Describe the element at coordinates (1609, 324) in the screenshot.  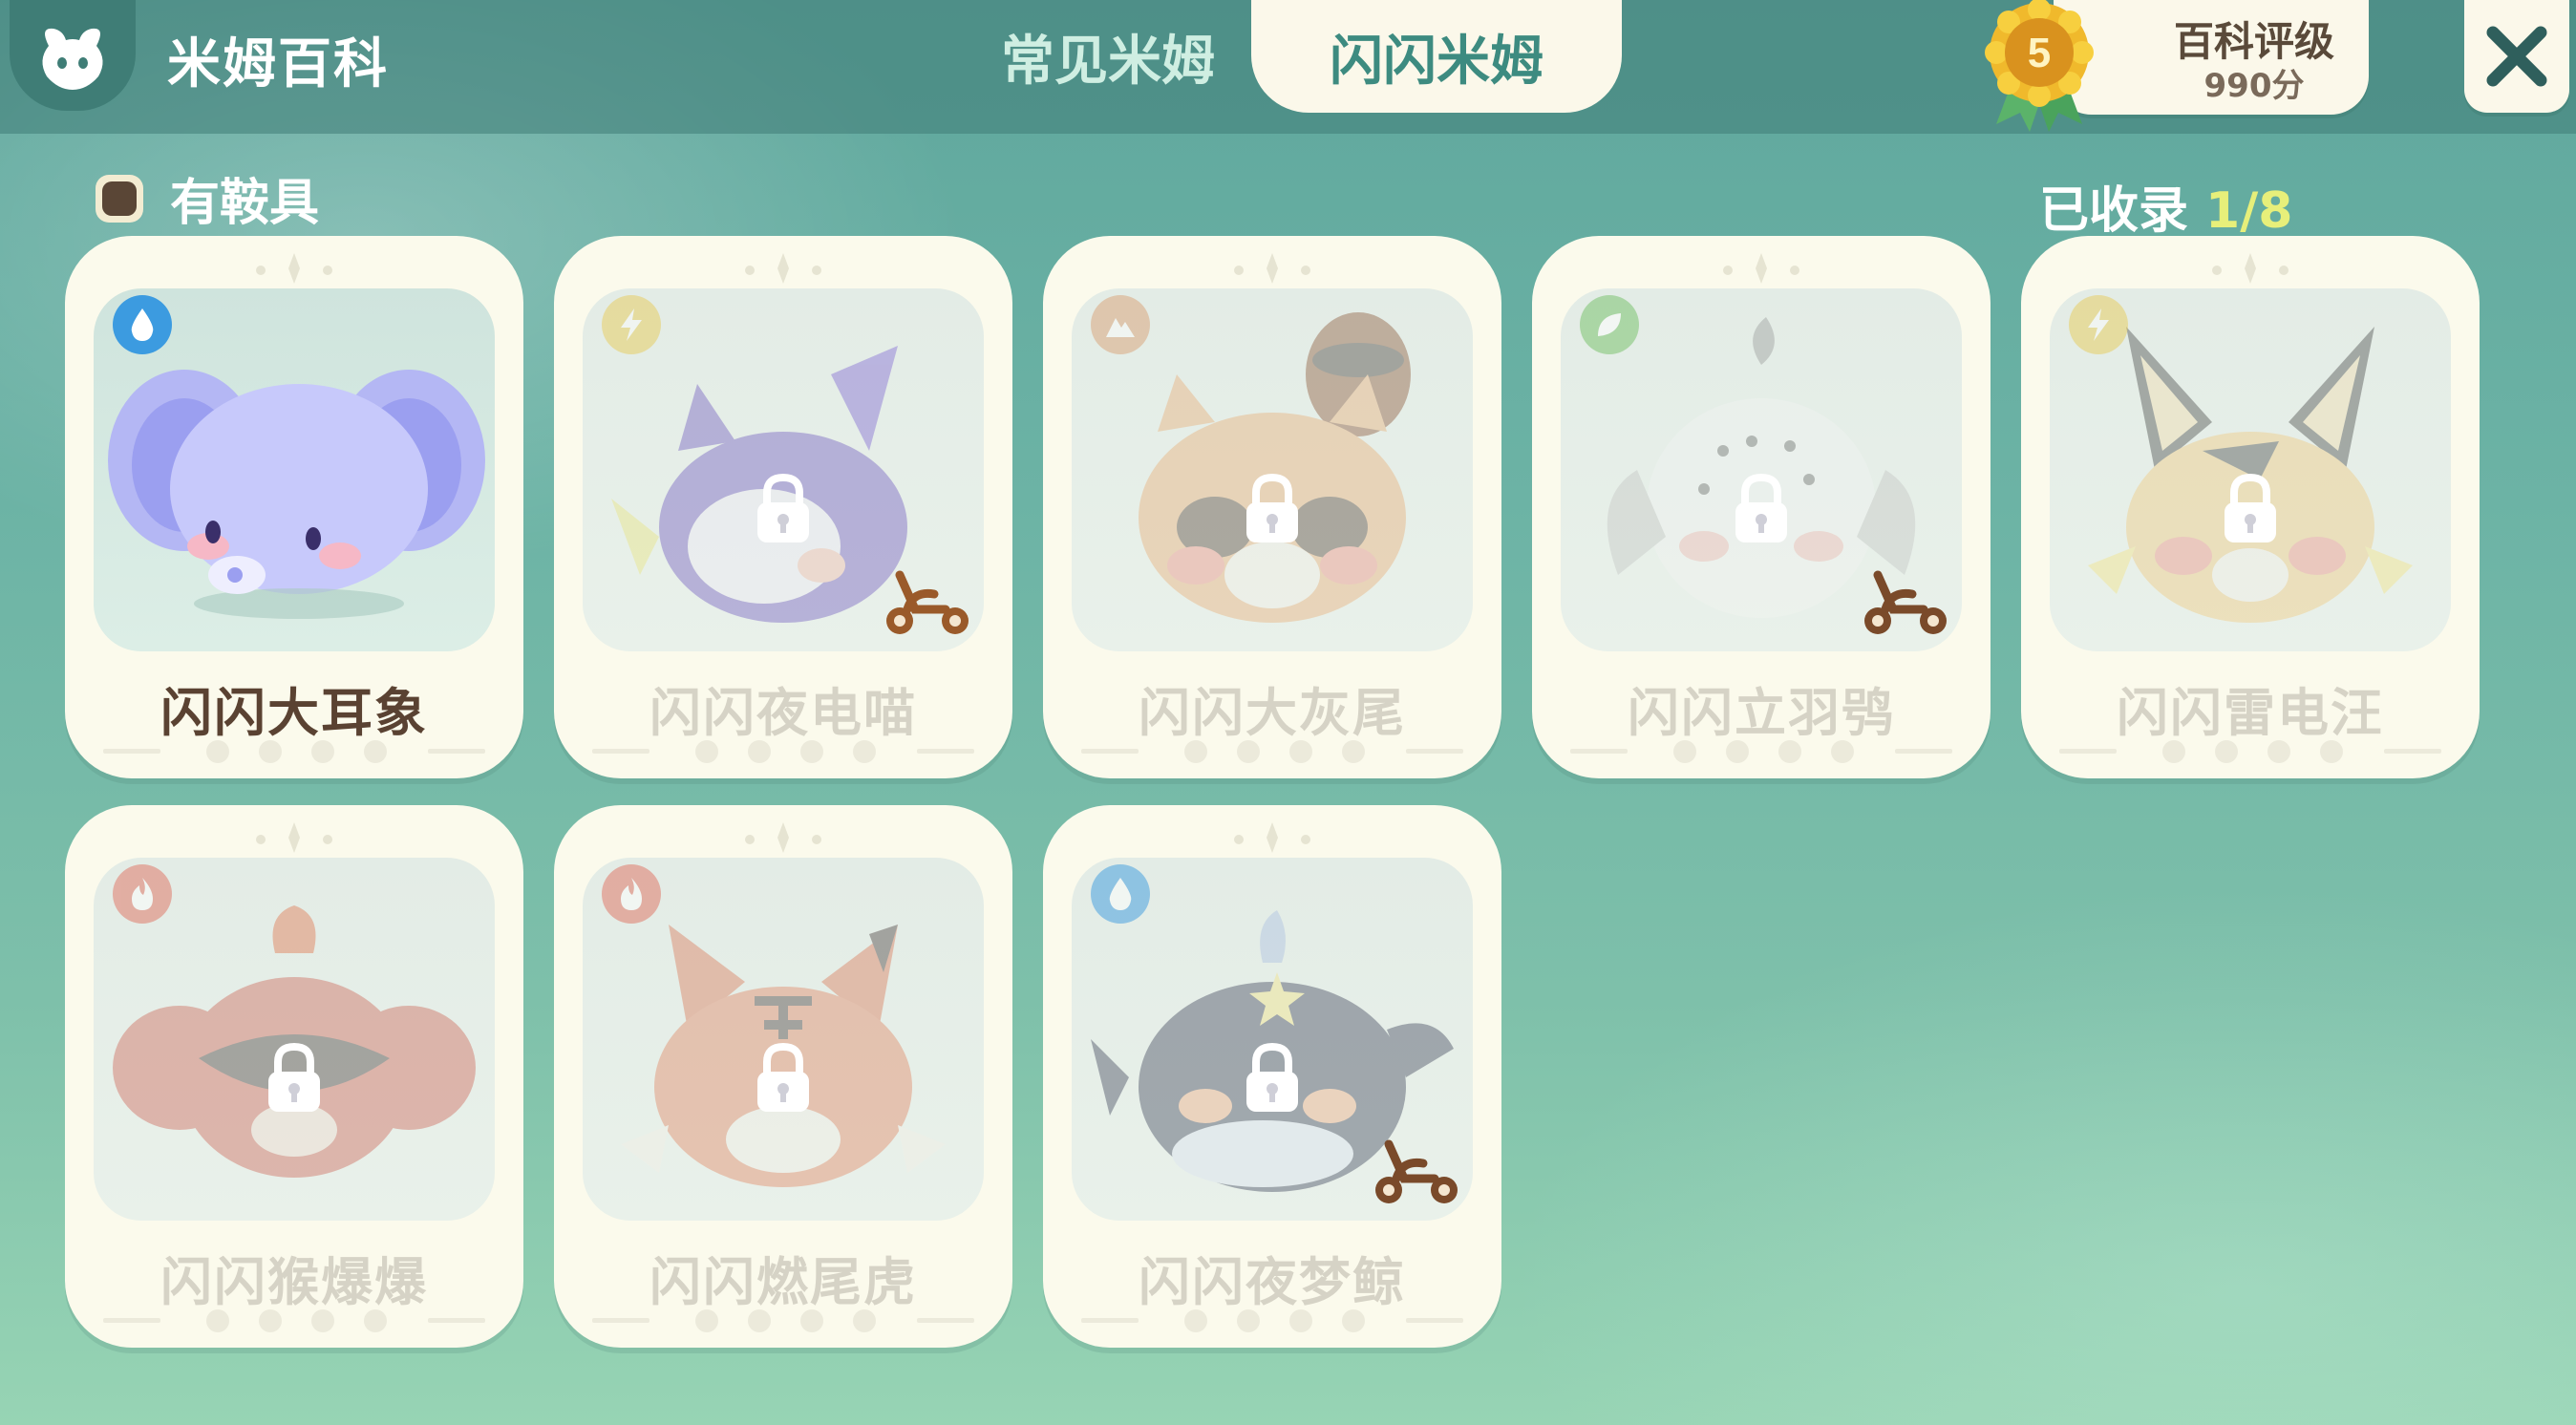
I see `grass-element-icon` at that location.